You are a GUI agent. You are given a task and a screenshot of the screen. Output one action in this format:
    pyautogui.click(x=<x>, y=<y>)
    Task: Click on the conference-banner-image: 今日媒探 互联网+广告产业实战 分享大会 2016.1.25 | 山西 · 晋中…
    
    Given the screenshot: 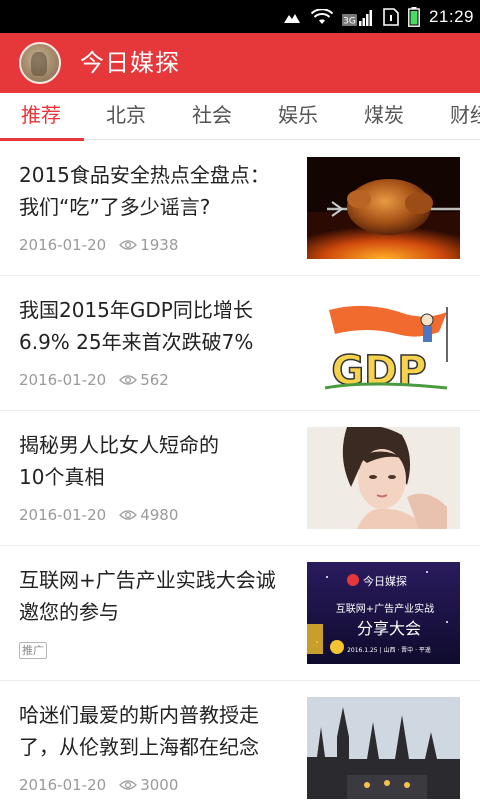 What is the action you would take?
    pyautogui.click(x=383, y=613)
    